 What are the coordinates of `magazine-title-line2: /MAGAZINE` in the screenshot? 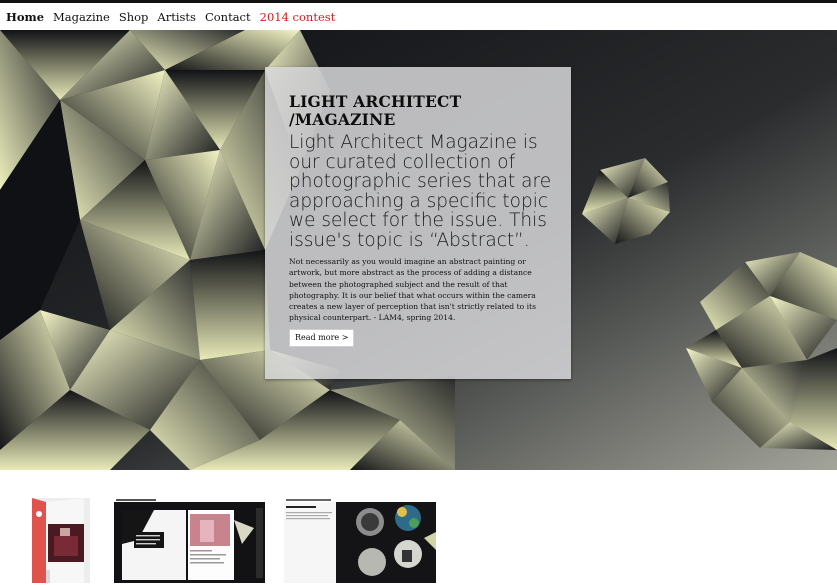 It's located at (342, 119).